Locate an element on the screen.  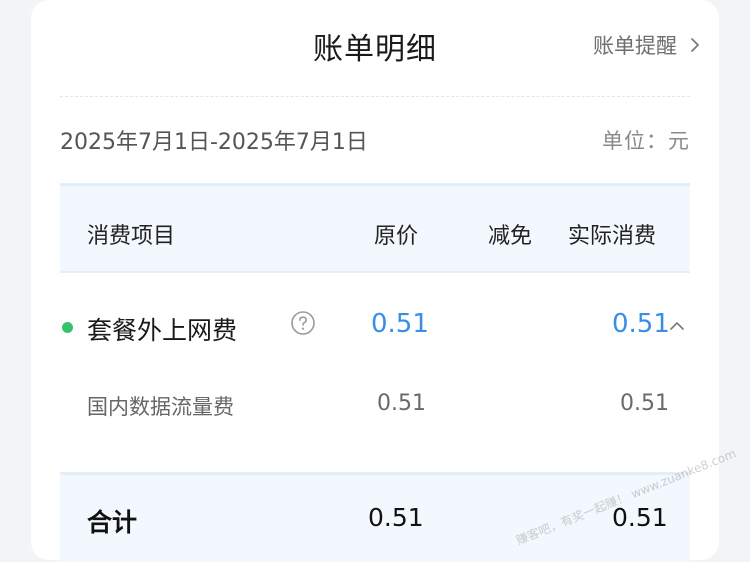
table-header: 消费项目 原价 减免 实际消费 is located at coordinates (375, 228).